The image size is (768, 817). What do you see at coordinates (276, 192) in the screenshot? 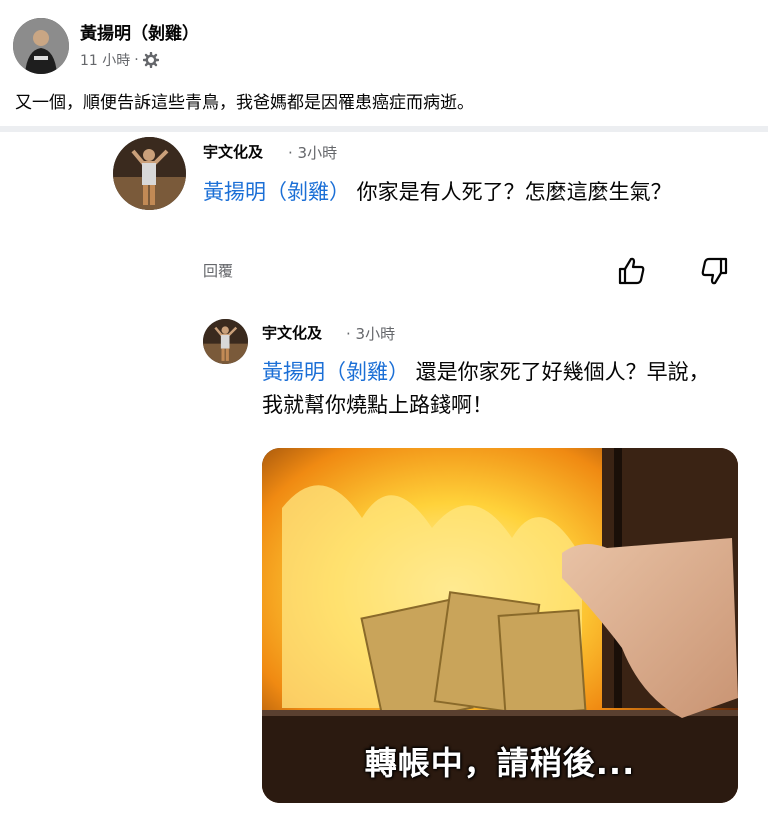
I see `comment1-mention: 黃揚明（剝雞）` at bounding box center [276, 192].